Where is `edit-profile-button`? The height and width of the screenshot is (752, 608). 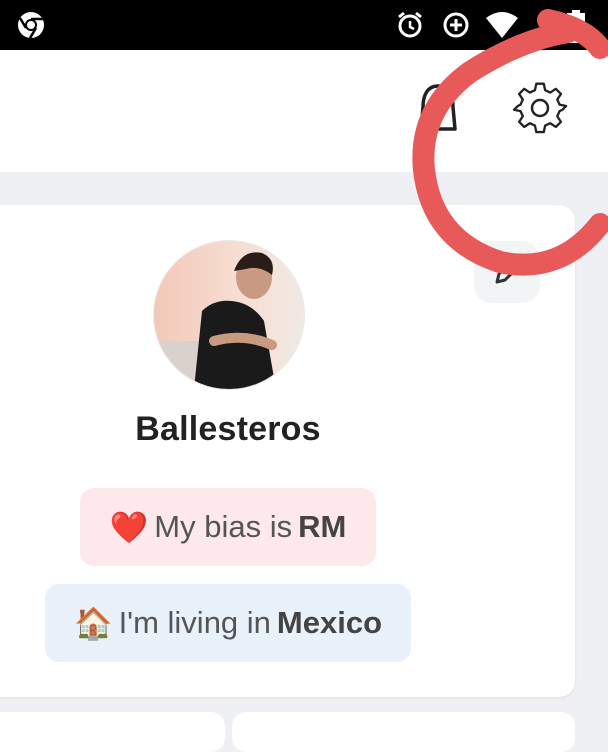
edit-profile-button is located at coordinates (507, 272).